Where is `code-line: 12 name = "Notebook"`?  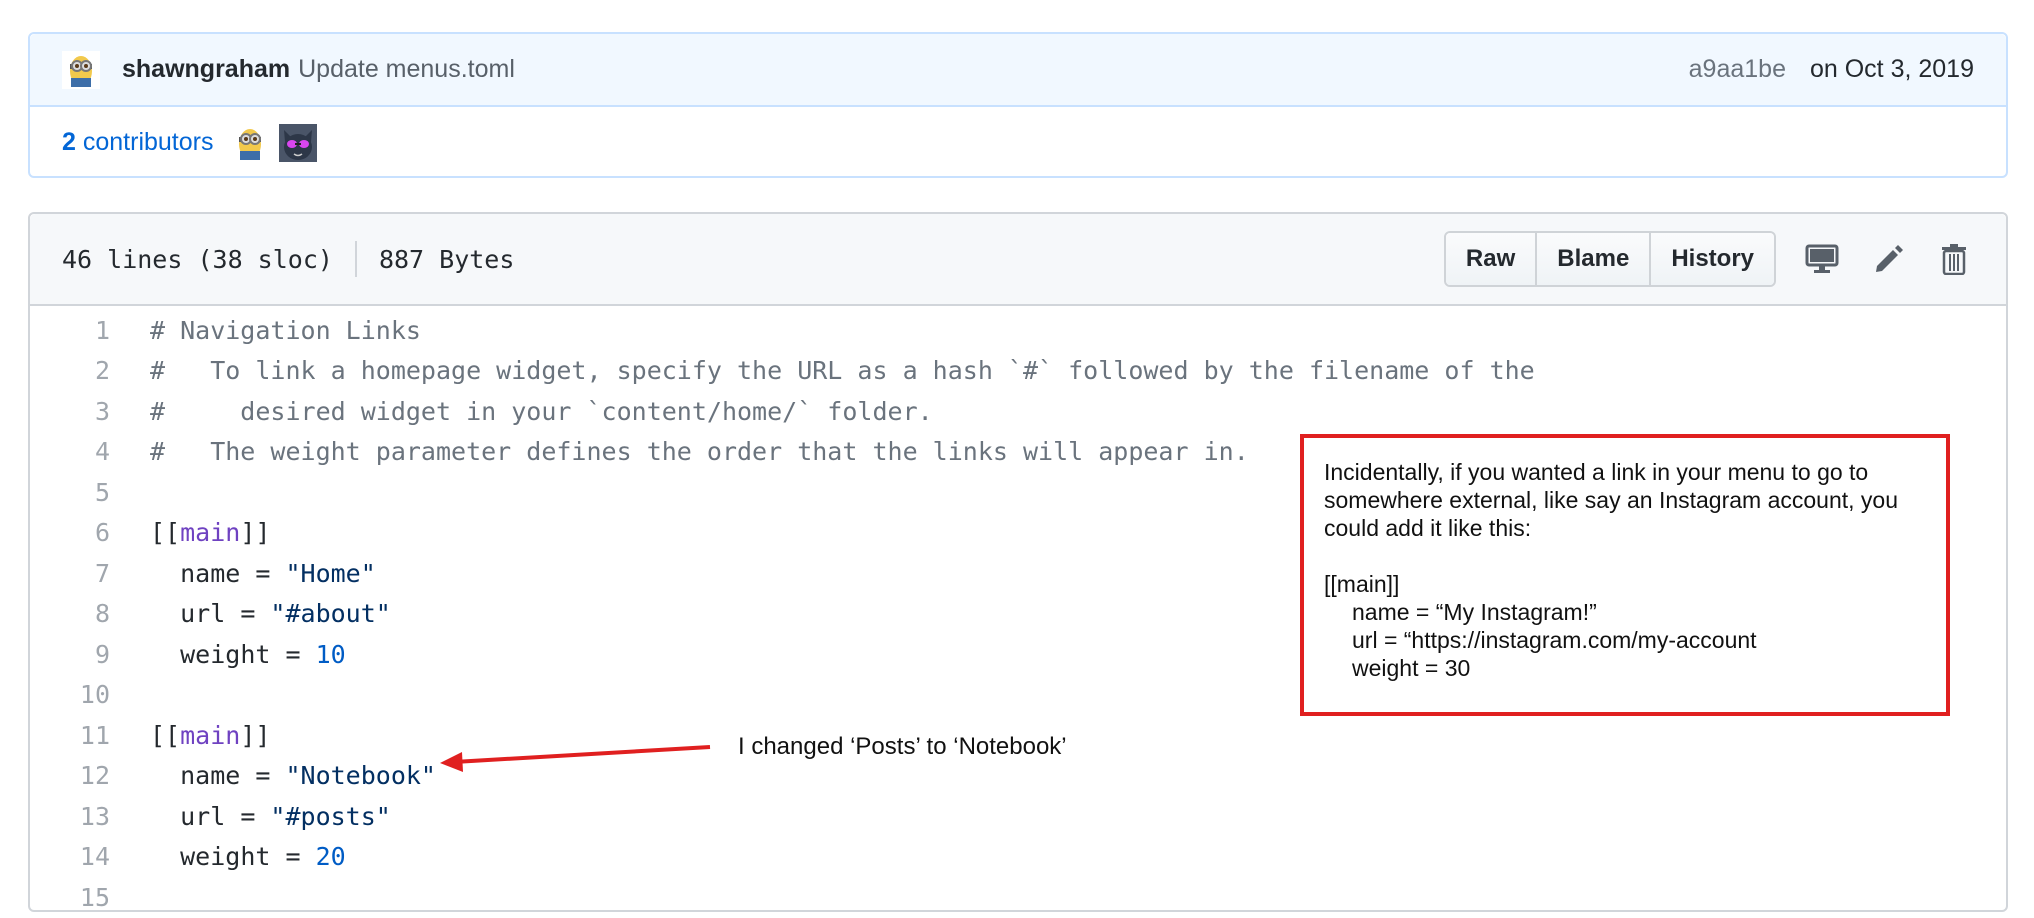 code-line: 12 name = "Notebook" is located at coordinates (1018, 776).